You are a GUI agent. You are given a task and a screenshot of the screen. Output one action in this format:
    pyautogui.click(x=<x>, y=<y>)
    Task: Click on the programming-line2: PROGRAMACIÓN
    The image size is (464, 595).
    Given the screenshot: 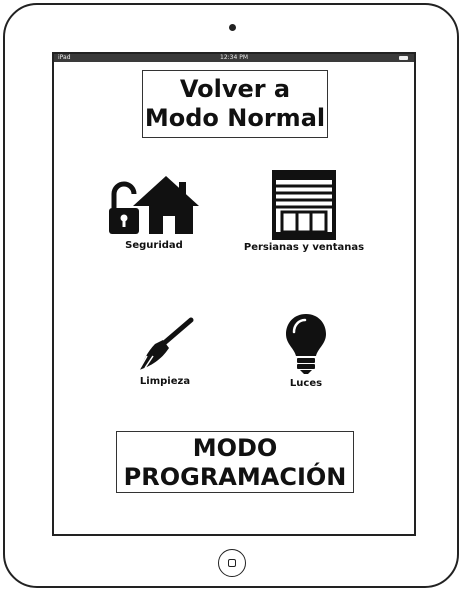 What is the action you would take?
    pyautogui.click(x=235, y=477)
    